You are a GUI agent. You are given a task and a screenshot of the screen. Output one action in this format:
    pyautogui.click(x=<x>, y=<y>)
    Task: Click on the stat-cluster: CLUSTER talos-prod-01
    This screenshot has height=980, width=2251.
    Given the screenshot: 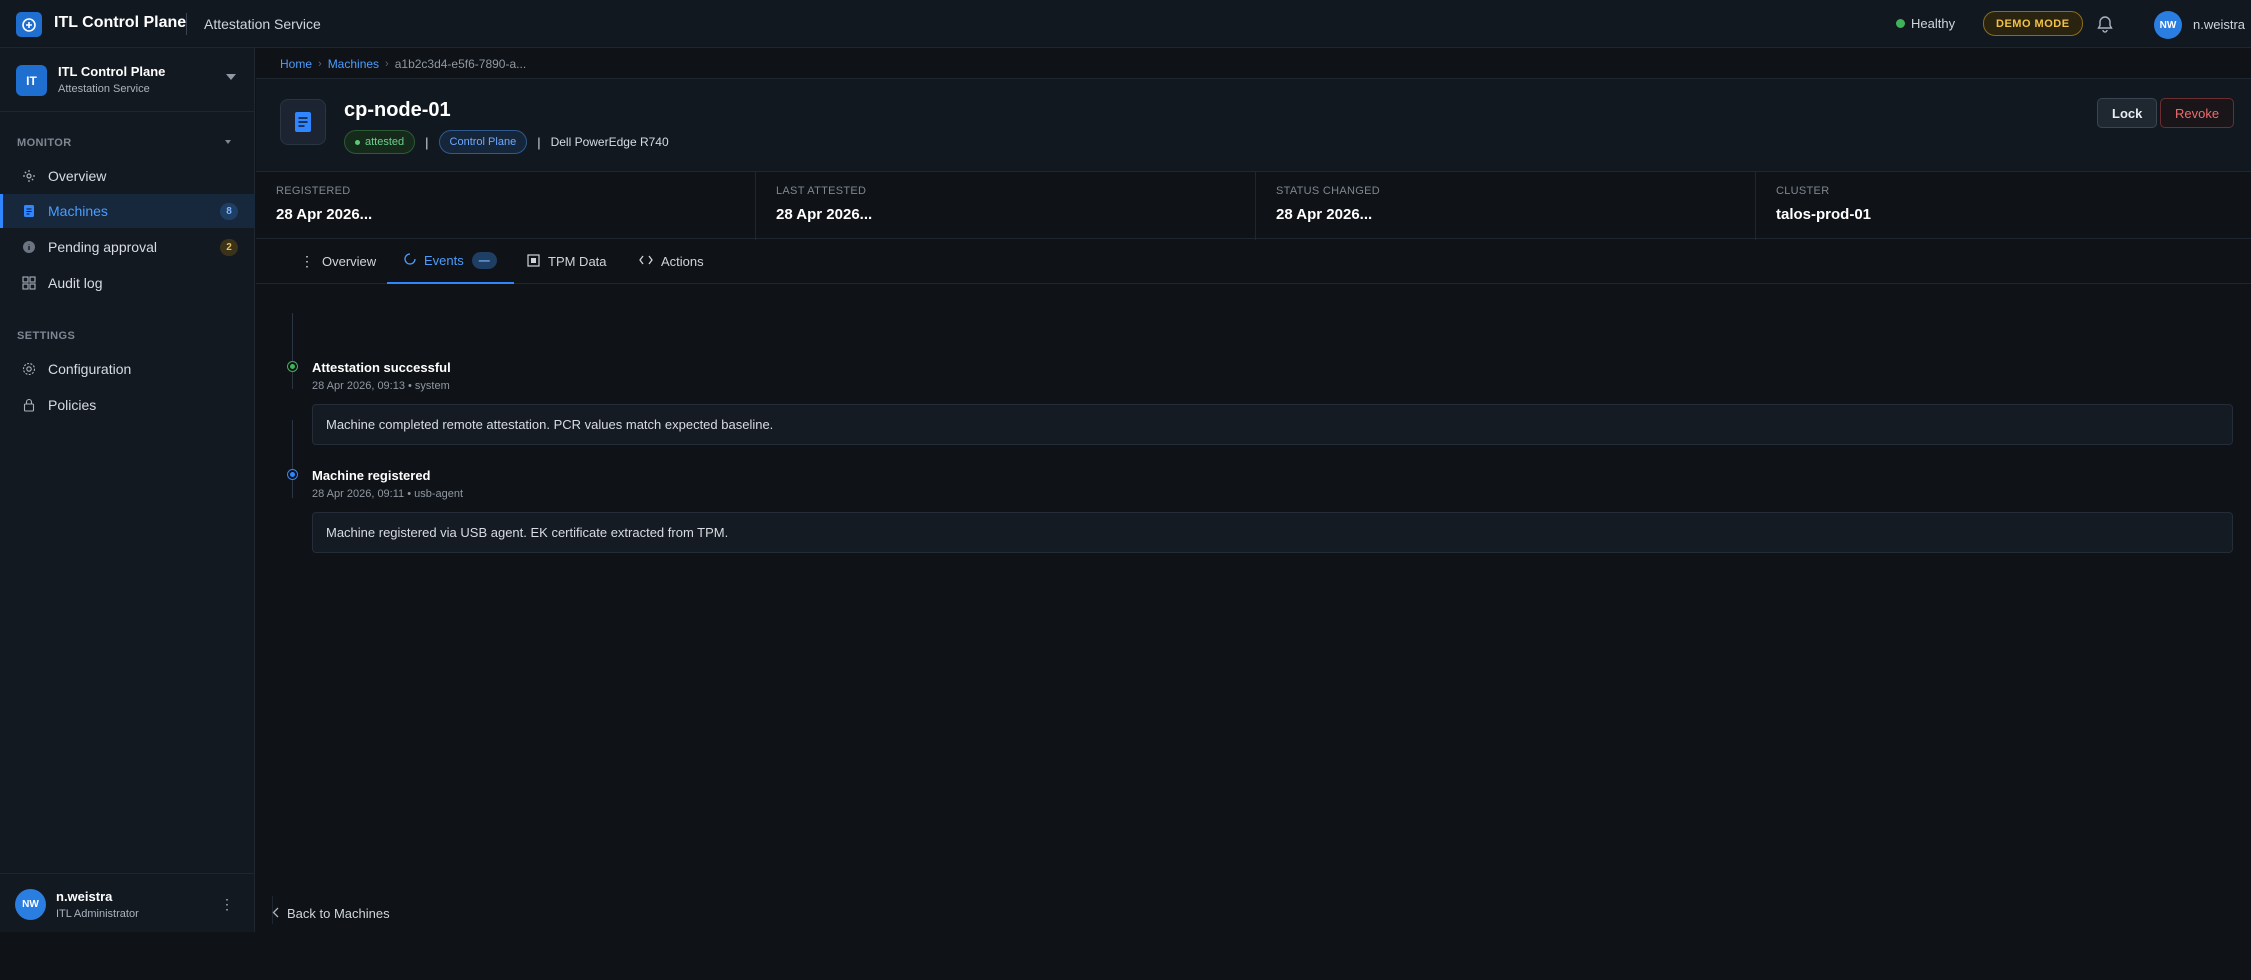 What is the action you would take?
    pyautogui.click(x=2003, y=206)
    